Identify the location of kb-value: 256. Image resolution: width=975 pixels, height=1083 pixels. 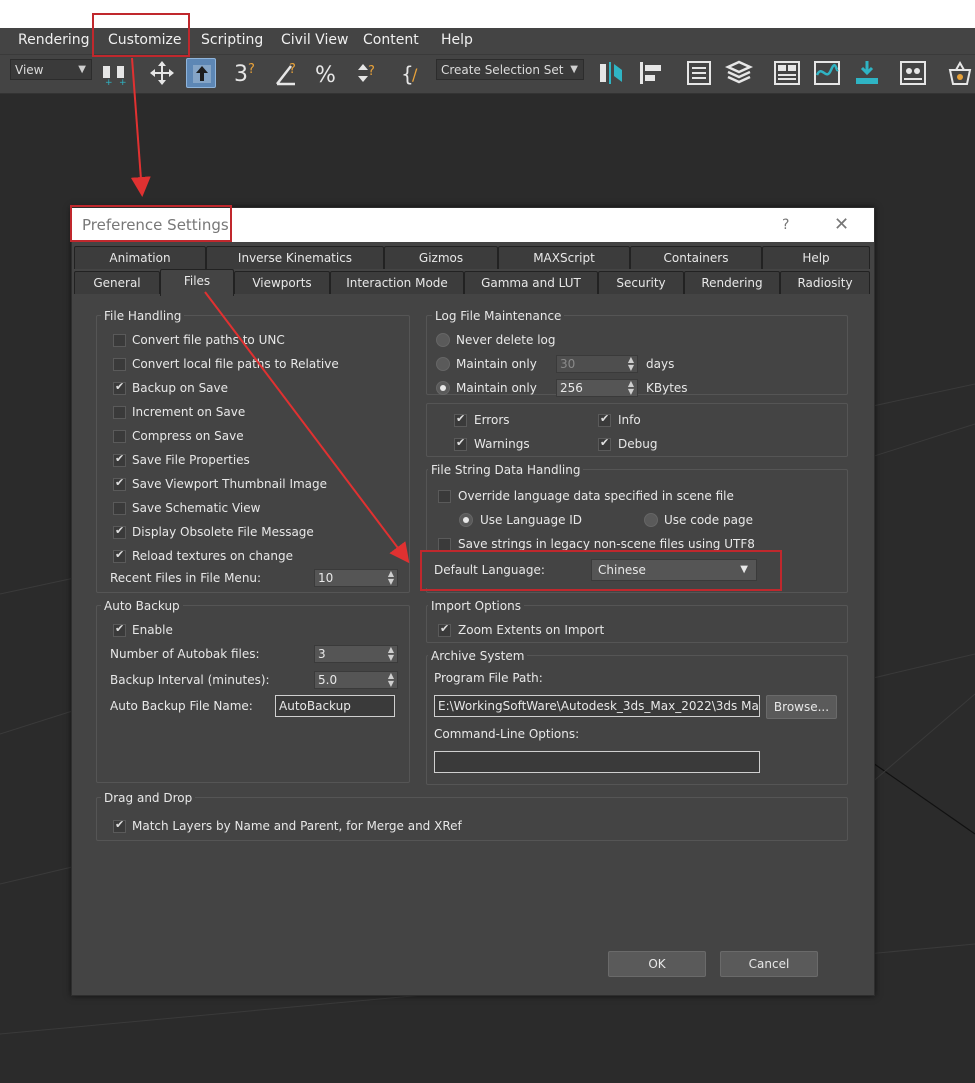
(571, 388).